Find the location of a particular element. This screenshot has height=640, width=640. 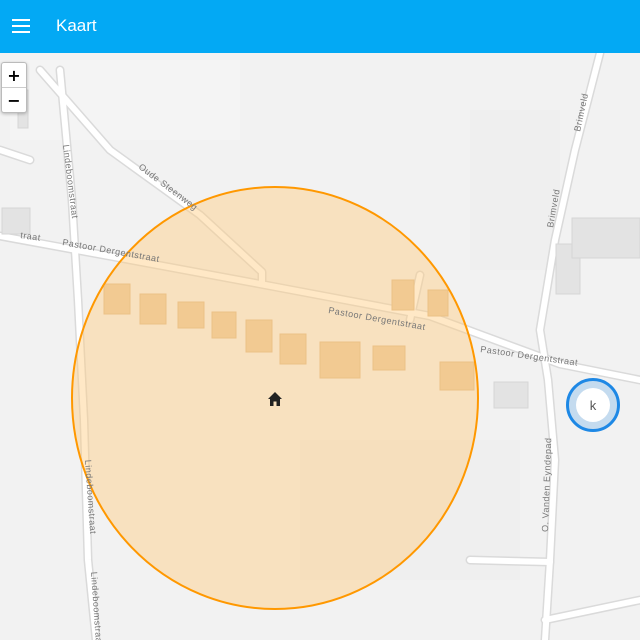

app-header: Kaart is located at coordinates (320, 26).